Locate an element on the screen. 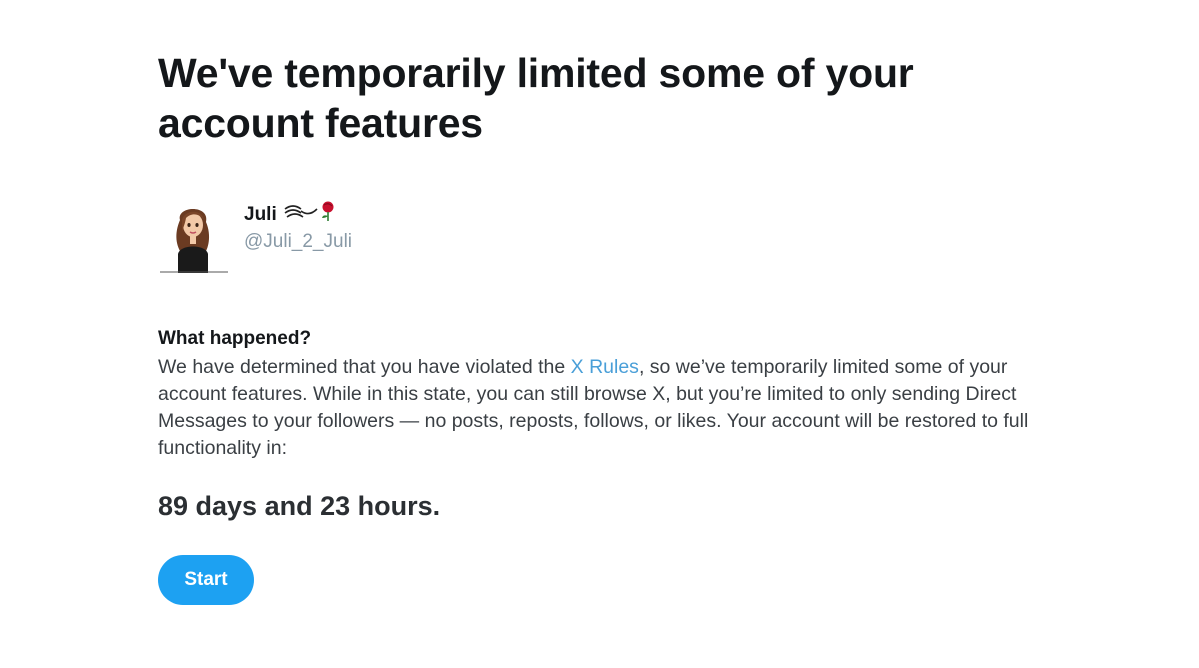 This screenshot has height=668, width=1199. x-rules-link: X Rules is located at coordinates (605, 367).